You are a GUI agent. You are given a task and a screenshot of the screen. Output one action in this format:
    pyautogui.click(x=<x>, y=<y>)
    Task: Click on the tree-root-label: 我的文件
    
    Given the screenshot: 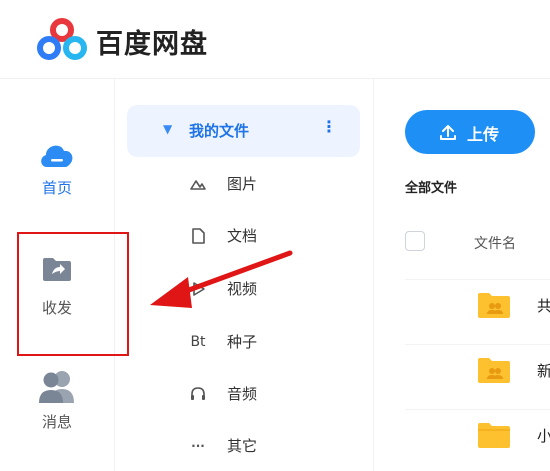 What is the action you would take?
    pyautogui.click(x=219, y=131)
    